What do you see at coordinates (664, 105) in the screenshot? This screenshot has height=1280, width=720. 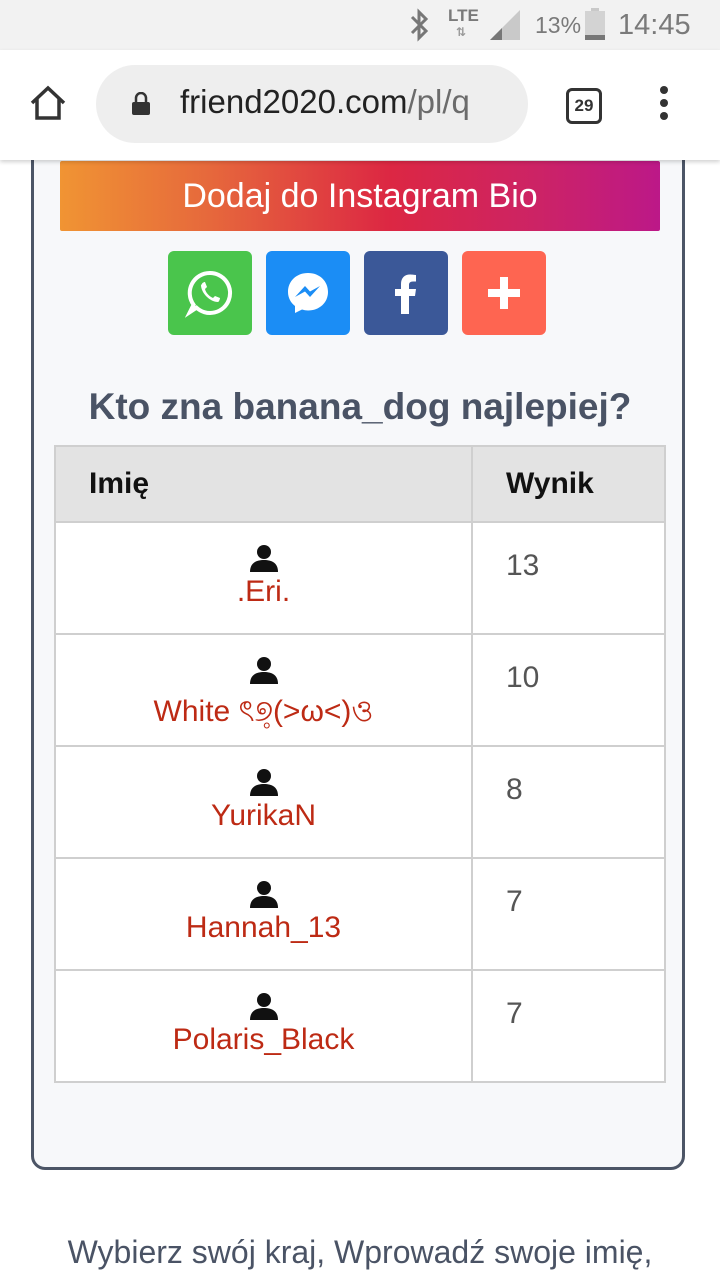 I see `overflow-menu-icon` at bounding box center [664, 105].